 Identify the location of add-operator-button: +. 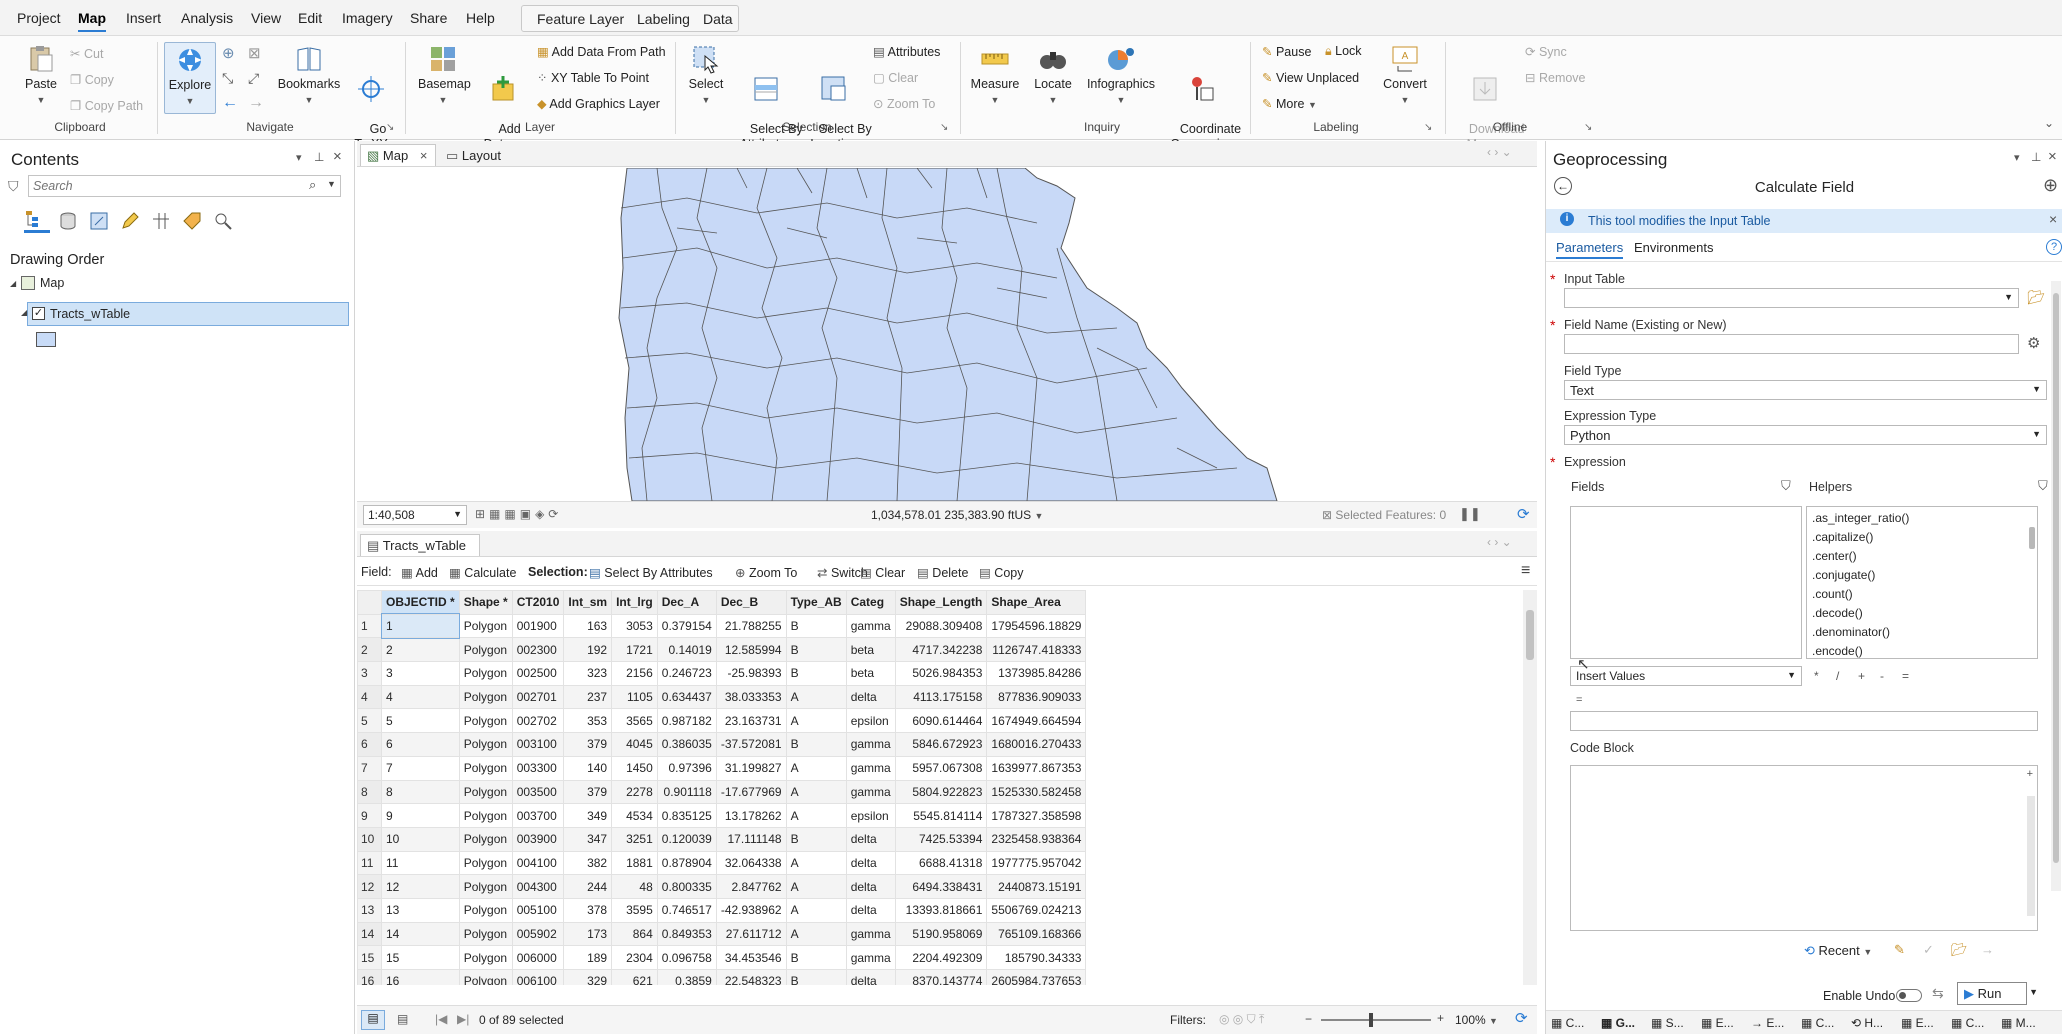
(1861, 676).